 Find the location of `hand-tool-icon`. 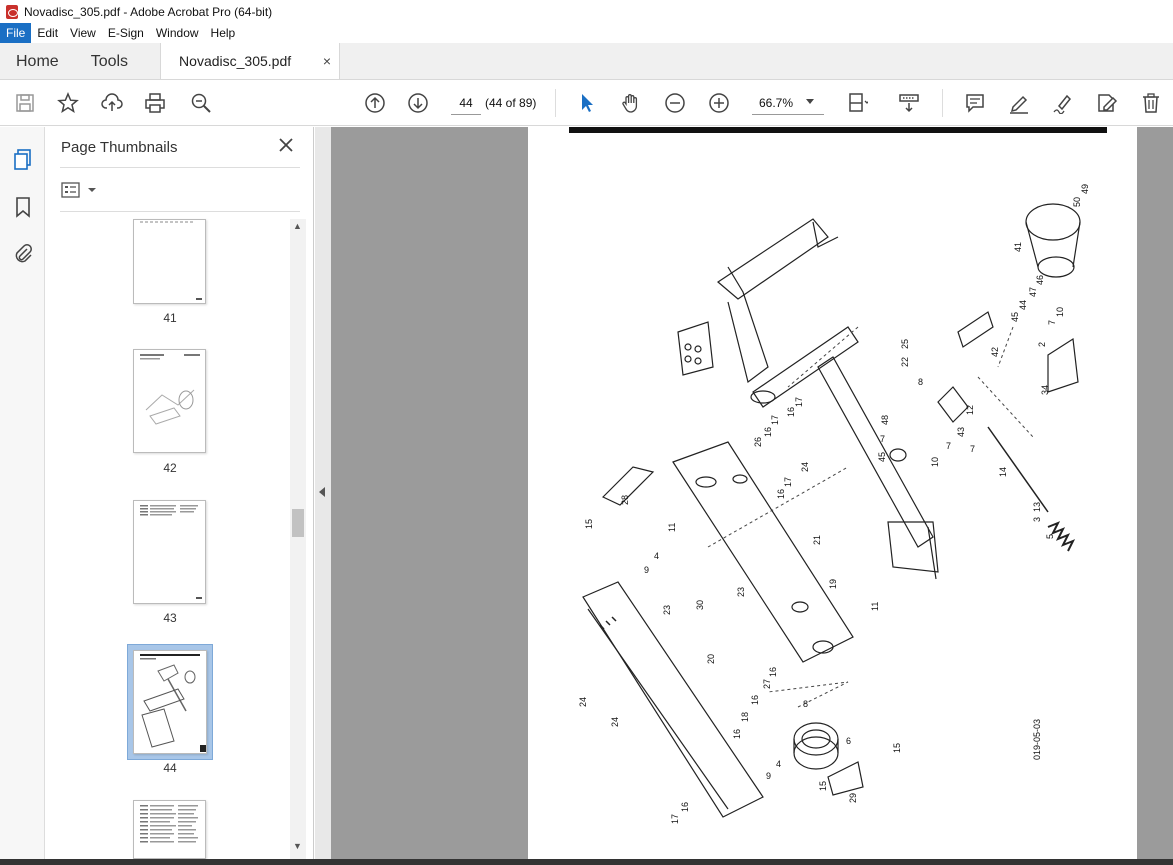

hand-tool-icon is located at coordinates (631, 103).